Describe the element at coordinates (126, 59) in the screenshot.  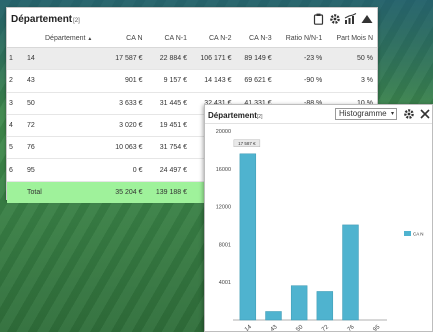
I see `cell-ca-n: 17 587 €` at that location.